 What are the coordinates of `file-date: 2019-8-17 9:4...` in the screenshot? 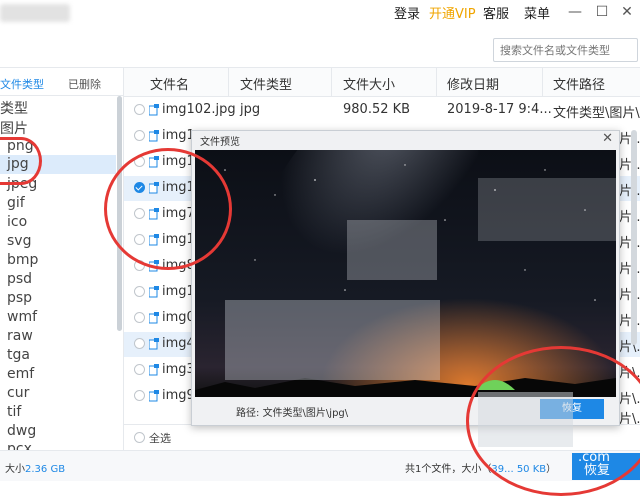 It's located at (499, 109).